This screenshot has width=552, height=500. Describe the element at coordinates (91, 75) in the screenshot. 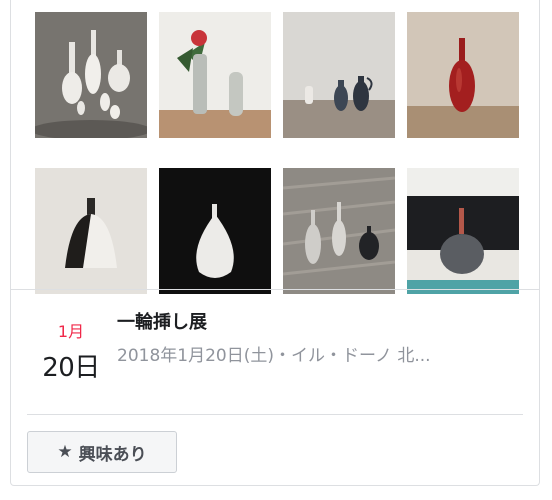

I see `photo-white-vases-on-stone` at that location.